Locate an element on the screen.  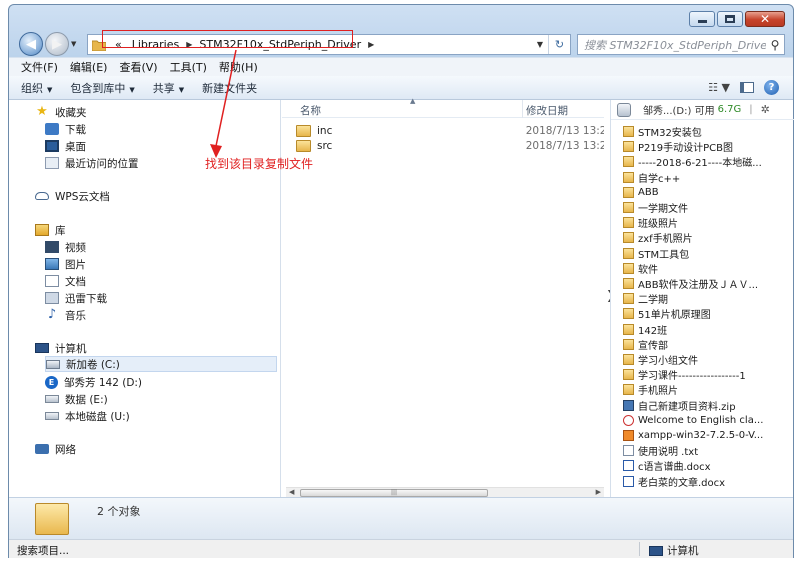
breadcrumb-libraries: Libraries is located at coordinates (156, 44).